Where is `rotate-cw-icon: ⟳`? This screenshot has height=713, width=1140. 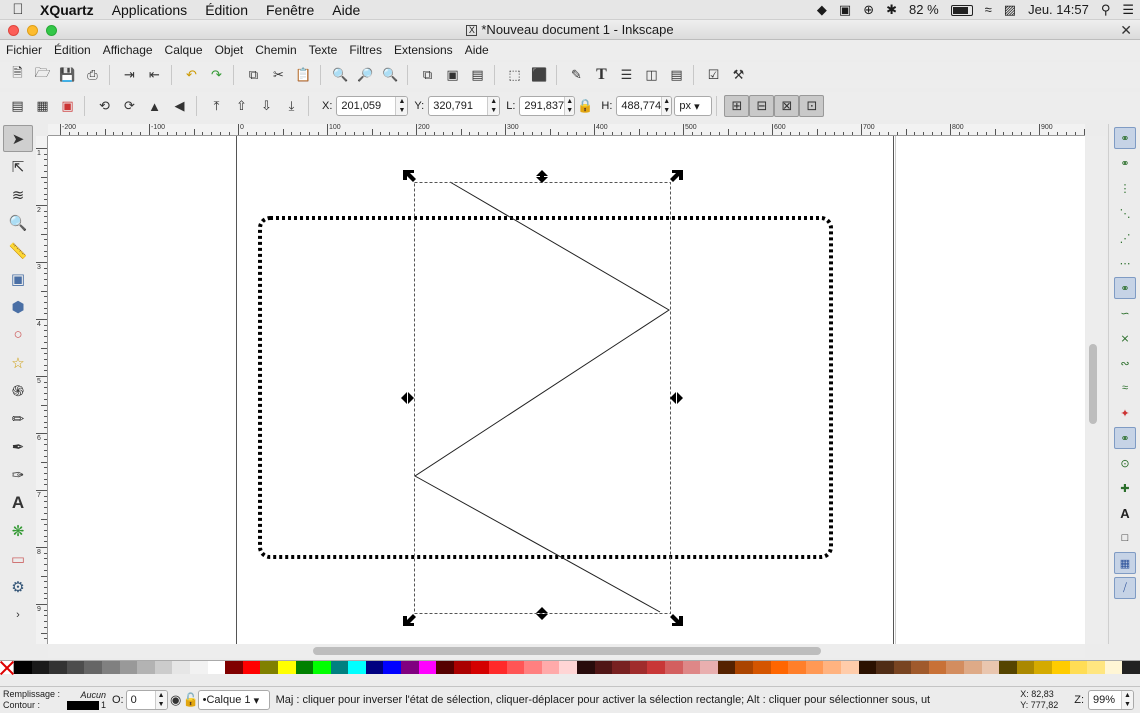
rotate-cw-icon: ⟳ is located at coordinates (129, 106).